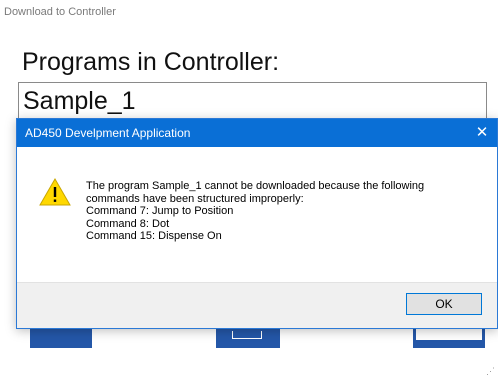 This screenshot has width=498, height=379. What do you see at coordinates (247, 335) in the screenshot?
I see `tray-icon` at bounding box center [247, 335].